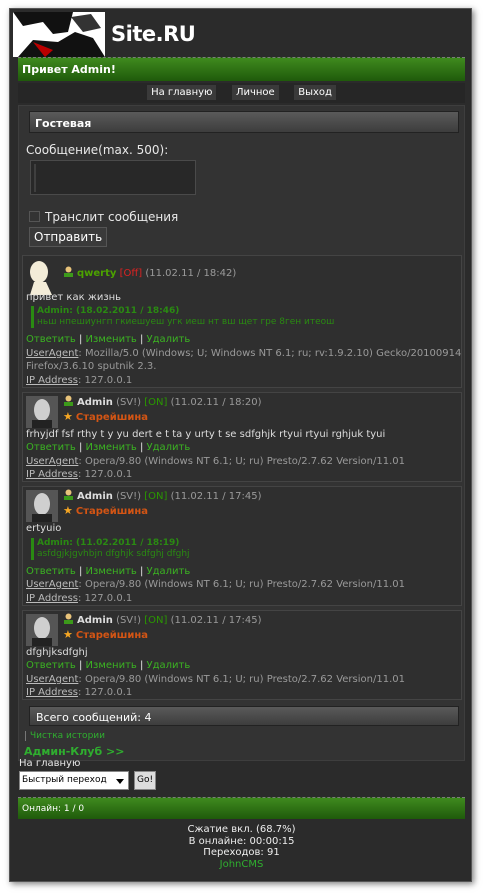 The image size is (486, 893). I want to click on quick-jump-select: Быстрый переход, so click(74, 780).